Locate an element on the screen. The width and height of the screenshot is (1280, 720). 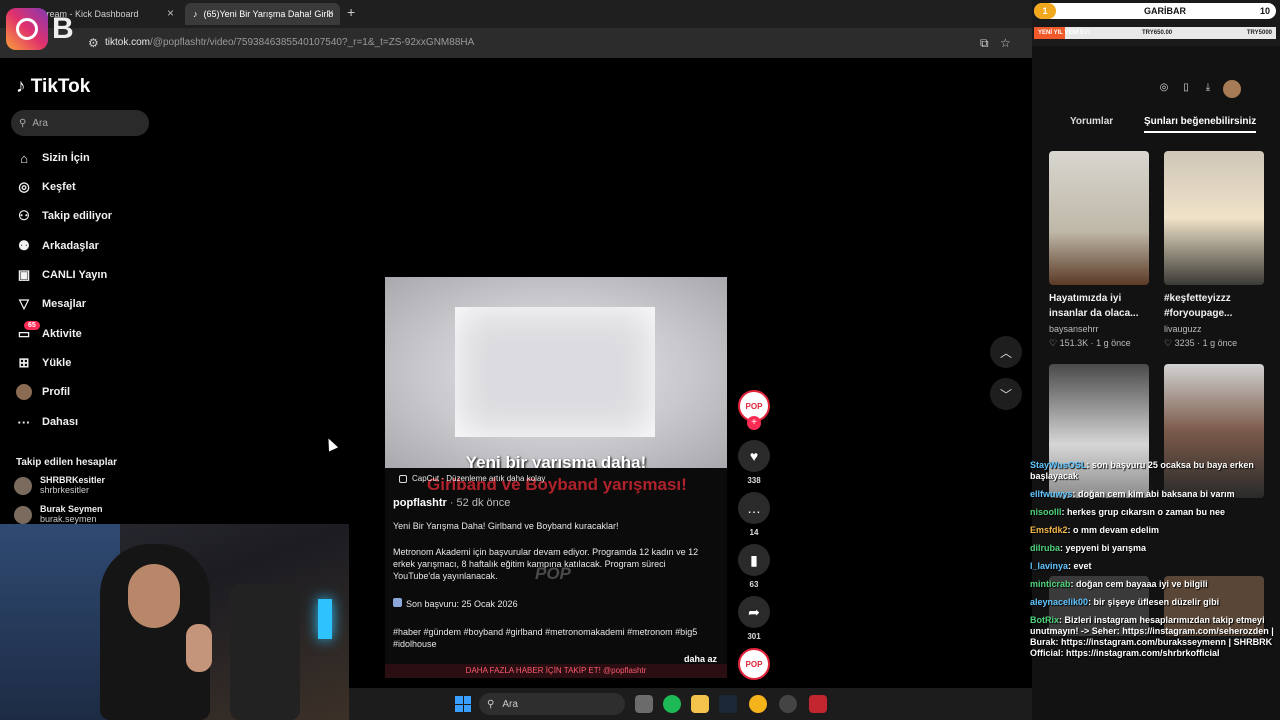
chat-username: aleynacelik00 is located at coordinates (1059, 602).